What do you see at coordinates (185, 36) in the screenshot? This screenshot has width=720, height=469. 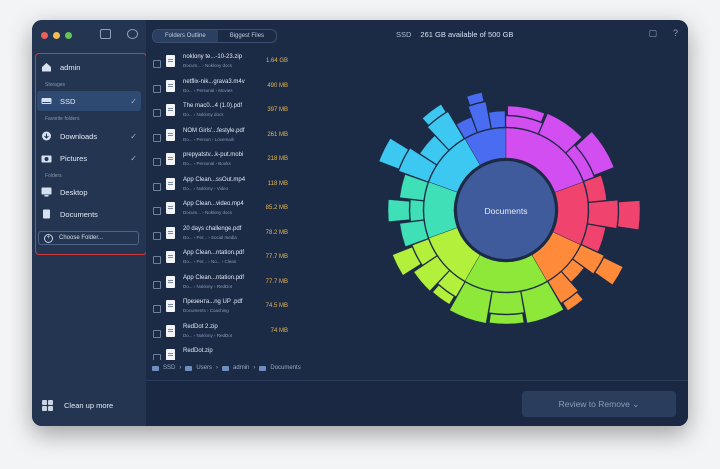 I see `tab-folders-outline: Folders Outline` at bounding box center [185, 36].